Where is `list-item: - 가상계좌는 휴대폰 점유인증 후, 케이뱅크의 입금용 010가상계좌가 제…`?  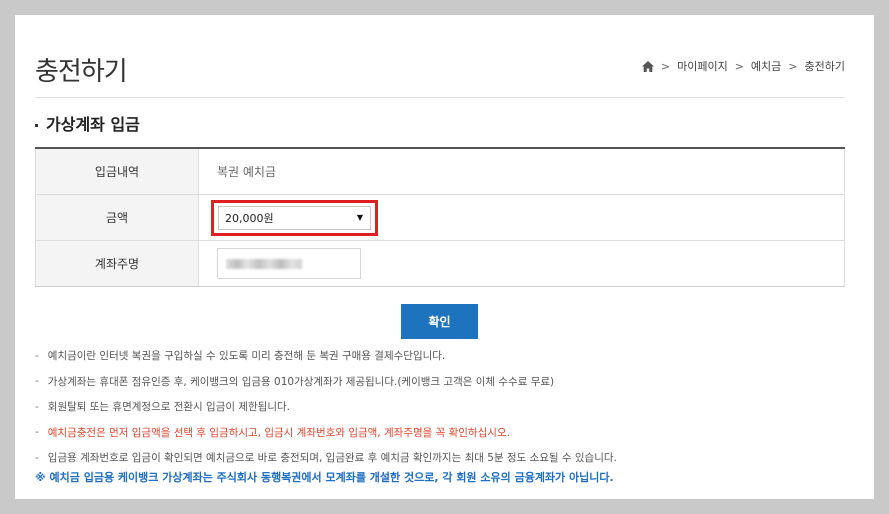 list-item: - 가상계좌는 휴대폰 점유인증 후, 케이뱅크의 입금용 010가상계좌가 제… is located at coordinates (445, 382).